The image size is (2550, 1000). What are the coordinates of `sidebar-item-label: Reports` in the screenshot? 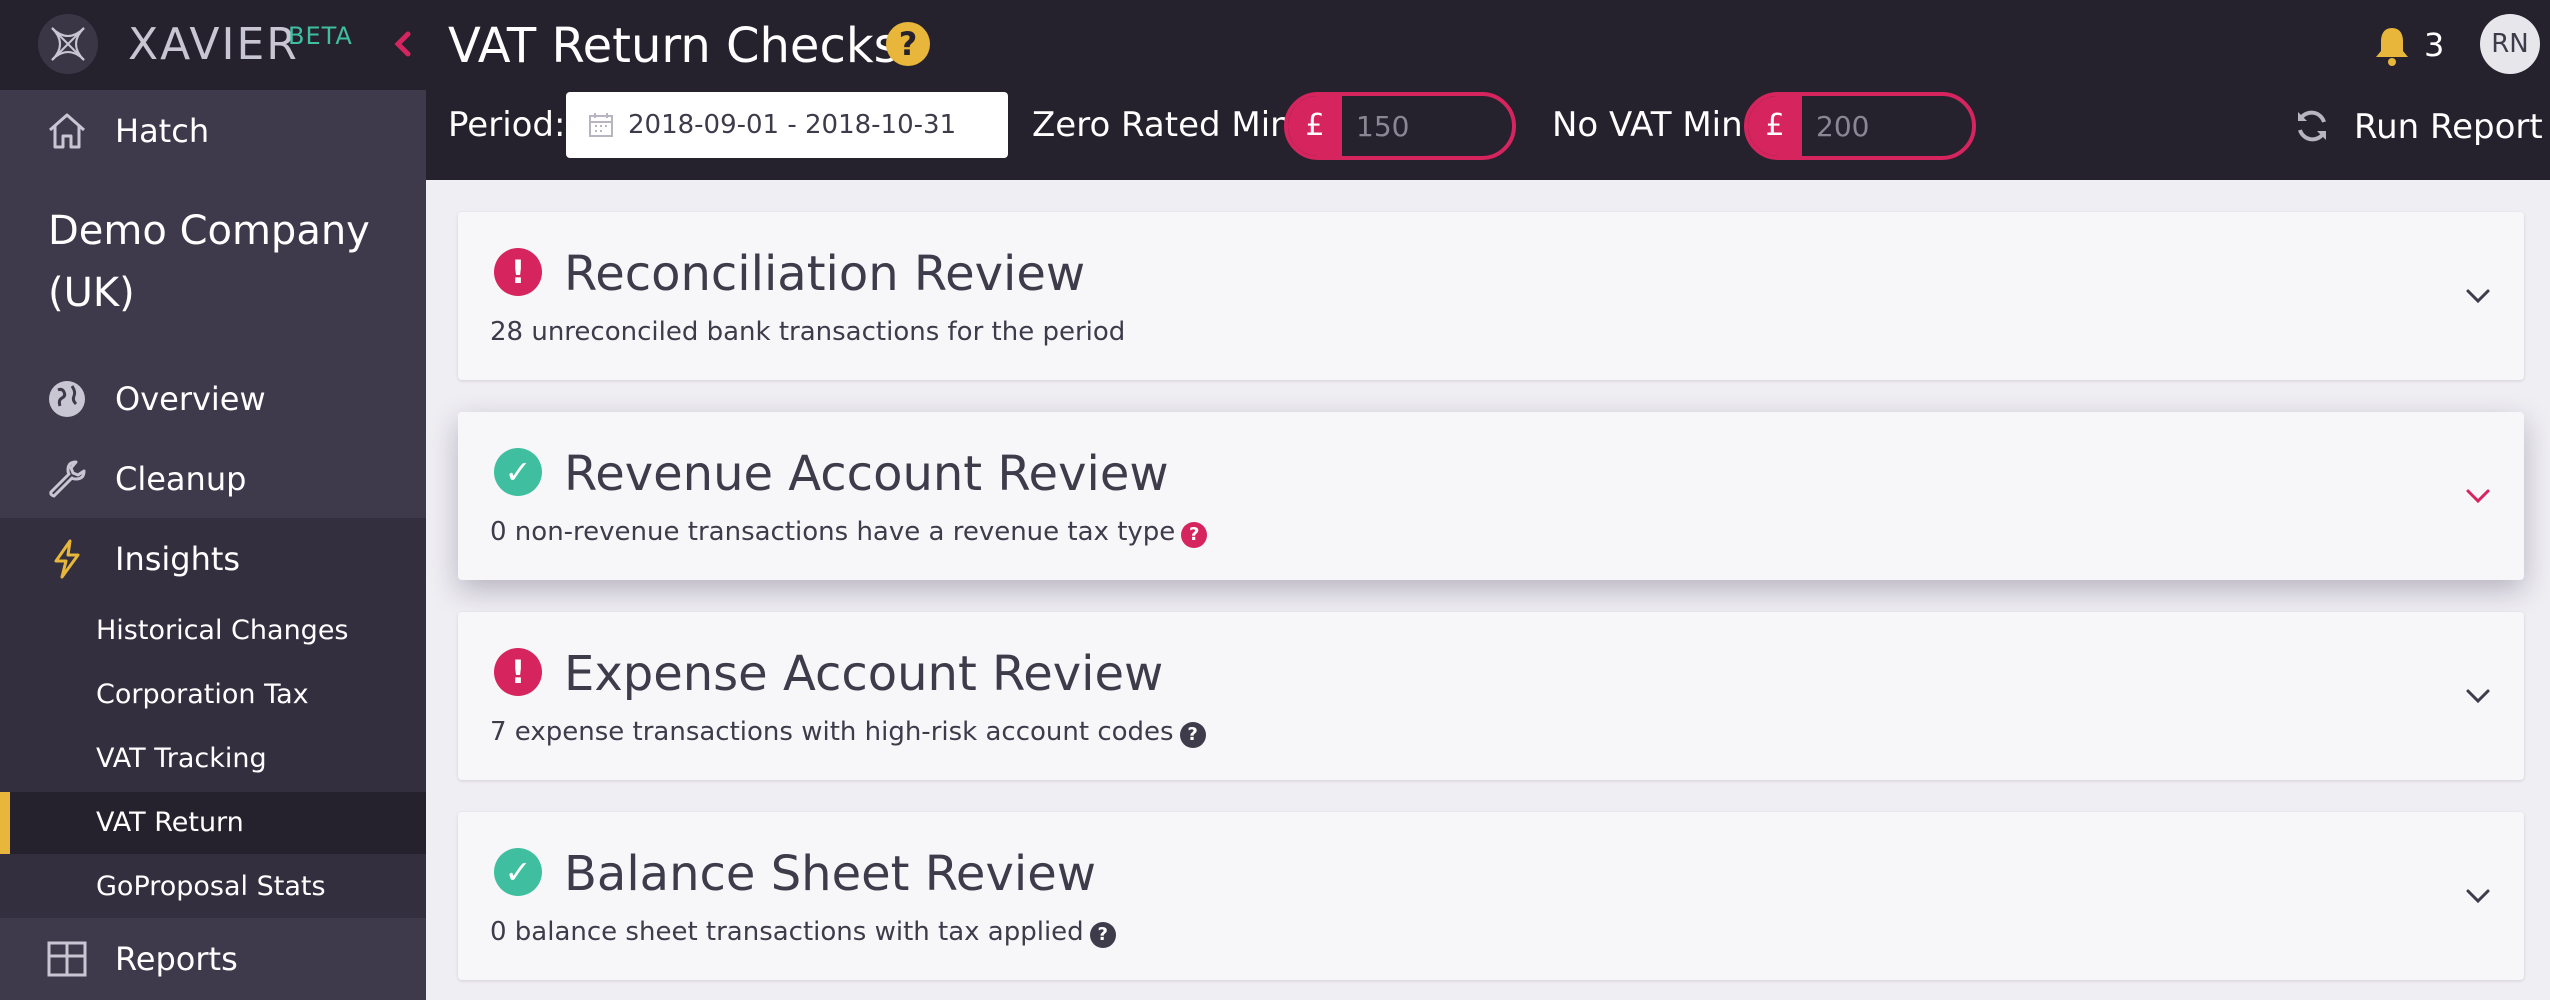 It's located at (176, 959).